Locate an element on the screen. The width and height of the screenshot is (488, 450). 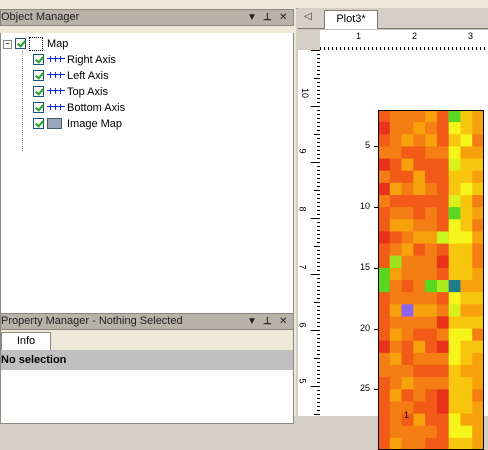
ruler-number: 3 is located at coordinates (471, 36).